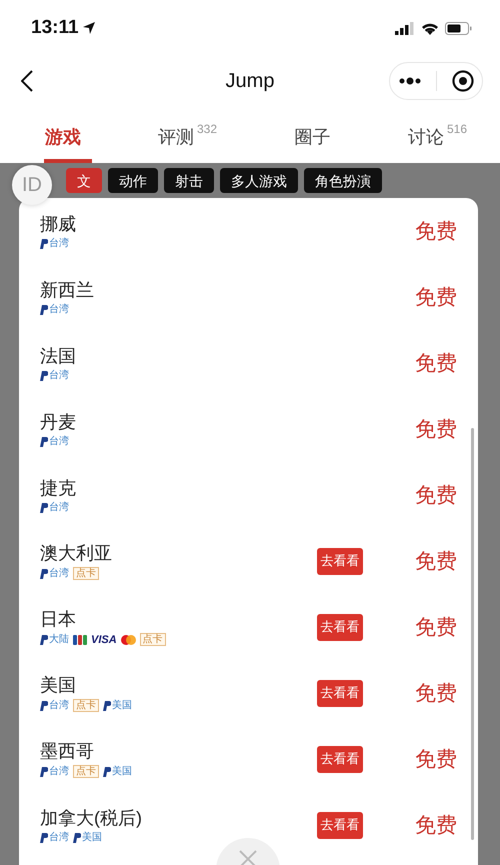 The width and height of the screenshot is (500, 865). Describe the element at coordinates (58, 421) in the screenshot. I see `country-name: 丹麦` at that location.